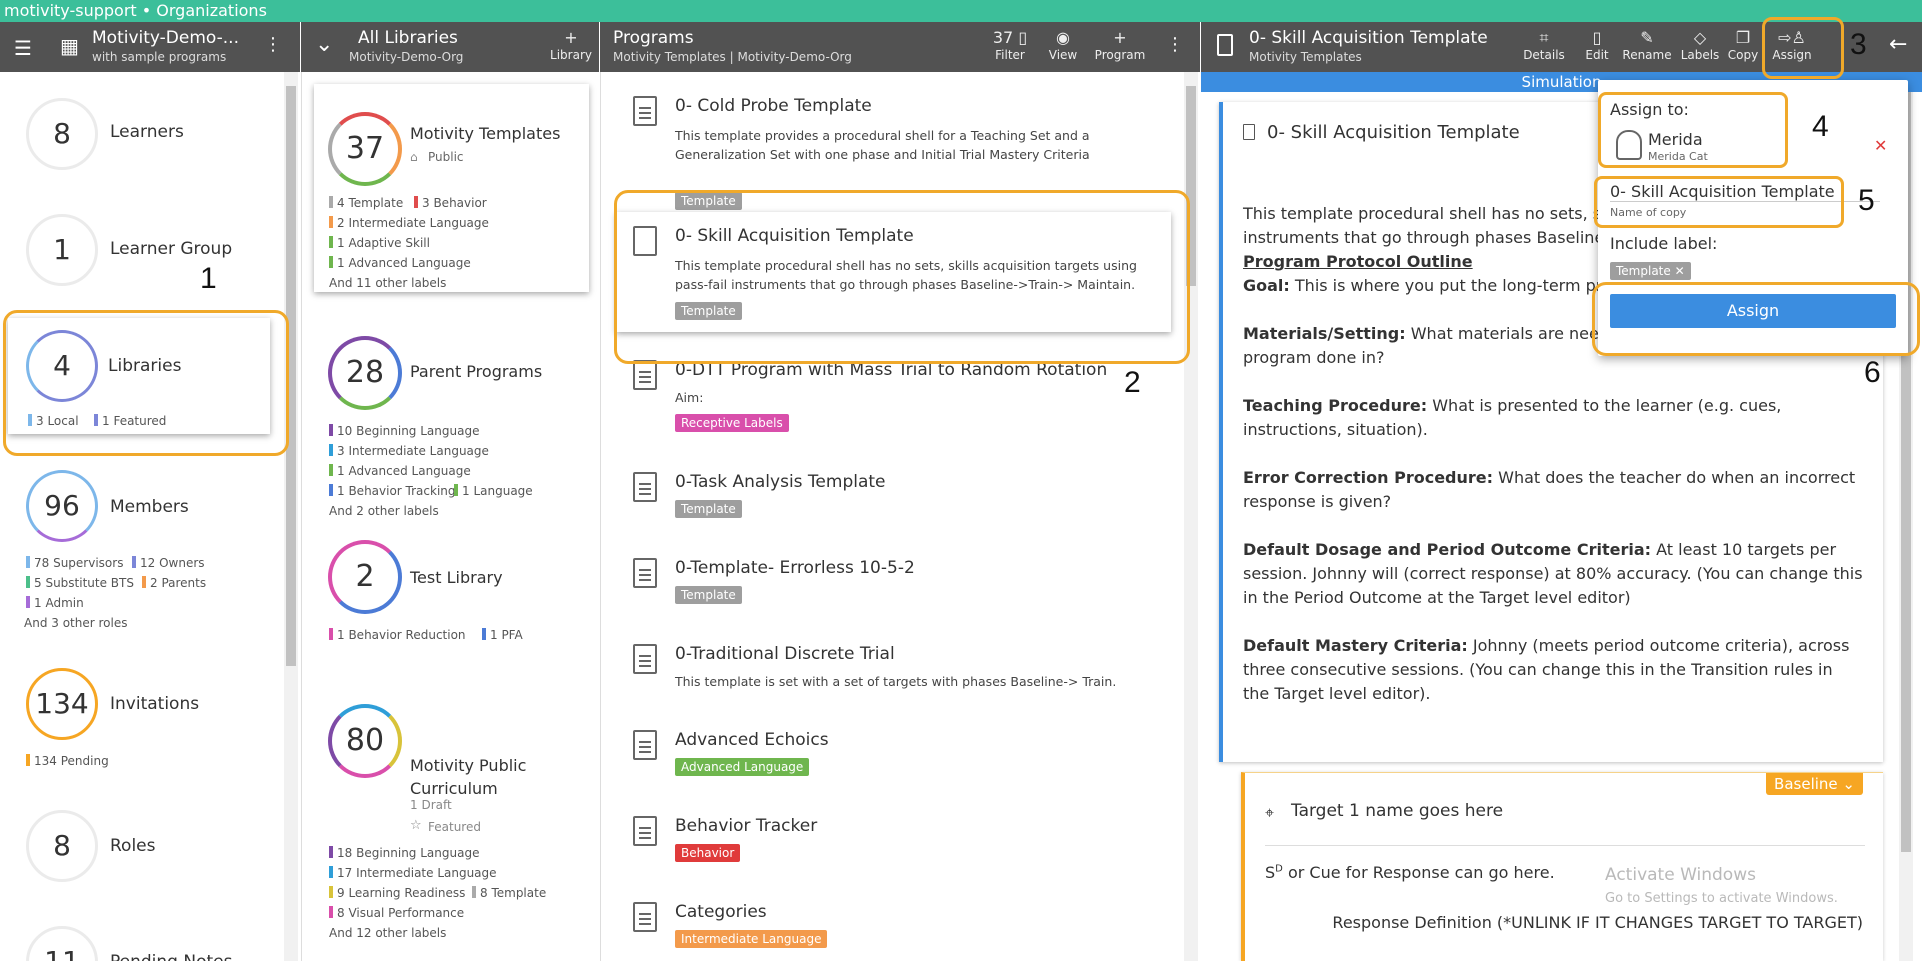 Image resolution: width=1922 pixels, height=961 pixels. Describe the element at coordinates (1063, 37) in the screenshot. I see `eye-icon: ◉` at that location.